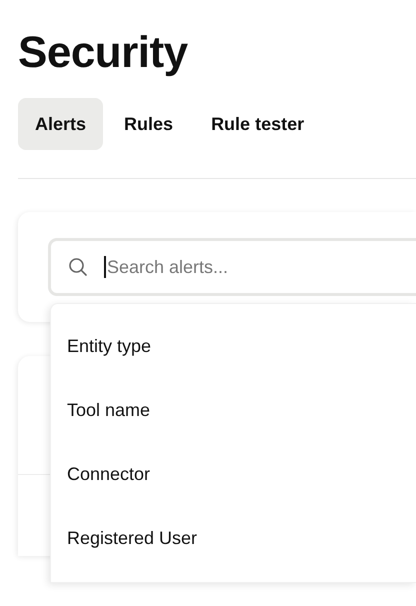 The width and height of the screenshot is (416, 606). I want to click on menu-item: Entity type, so click(101, 346).